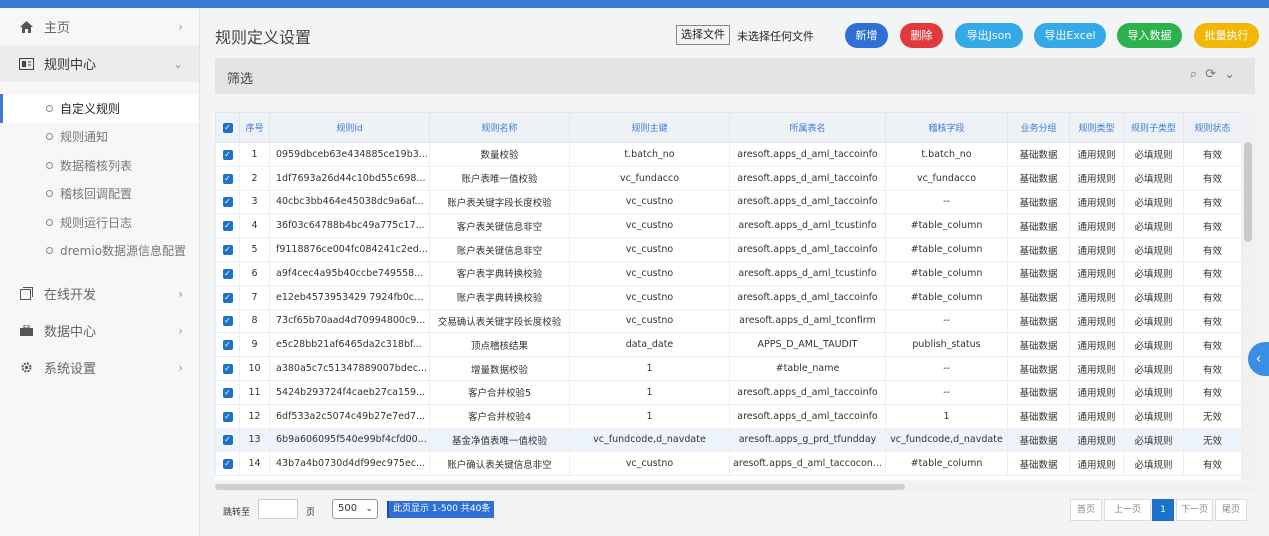 This screenshot has width=1269, height=536. What do you see at coordinates (921, 35) in the screenshot?
I see `delete-button: 删除` at bounding box center [921, 35].